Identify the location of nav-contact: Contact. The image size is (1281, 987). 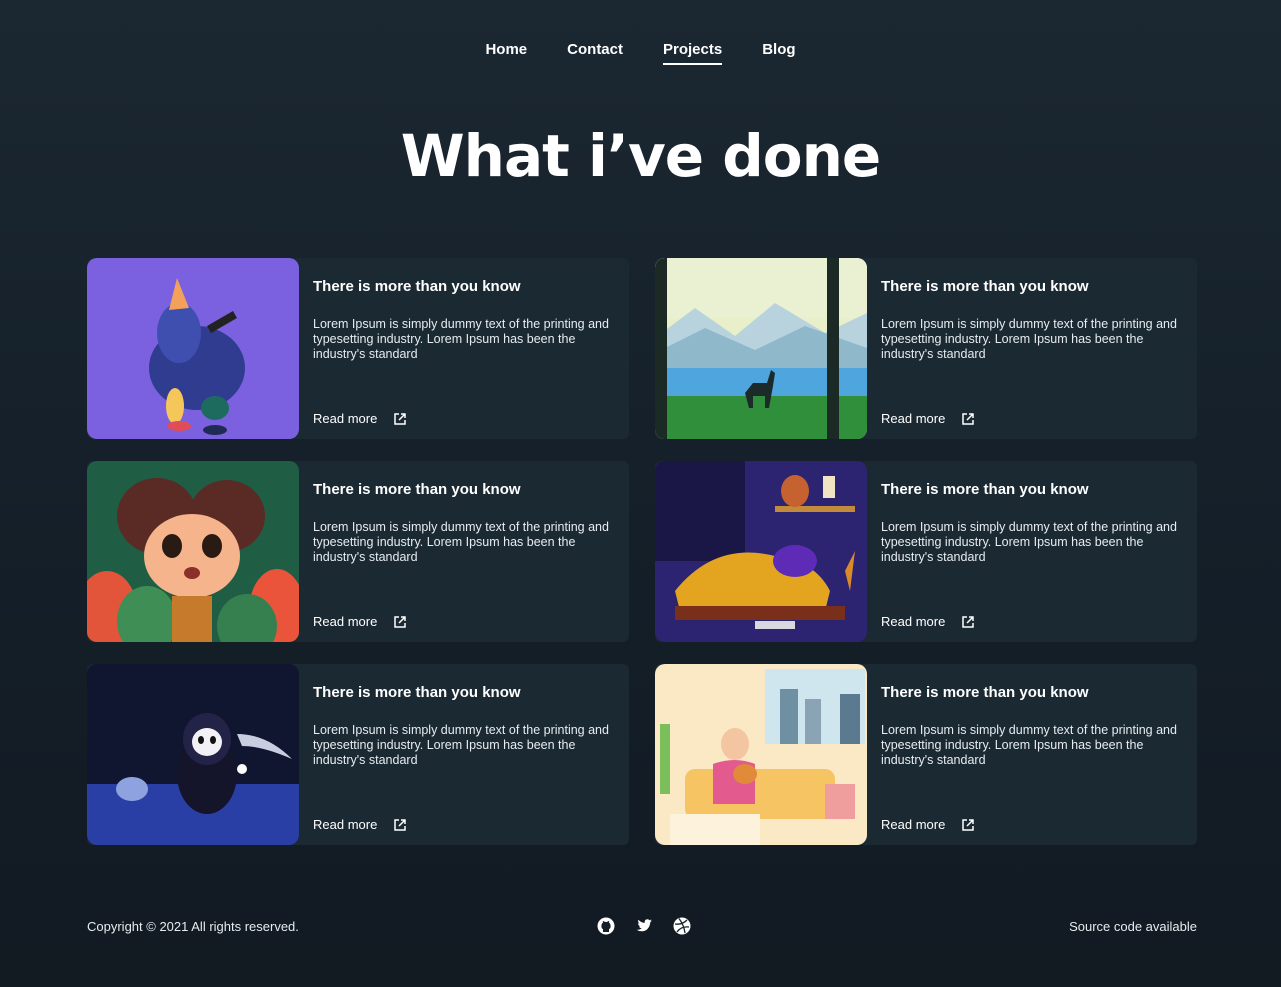
(595, 52).